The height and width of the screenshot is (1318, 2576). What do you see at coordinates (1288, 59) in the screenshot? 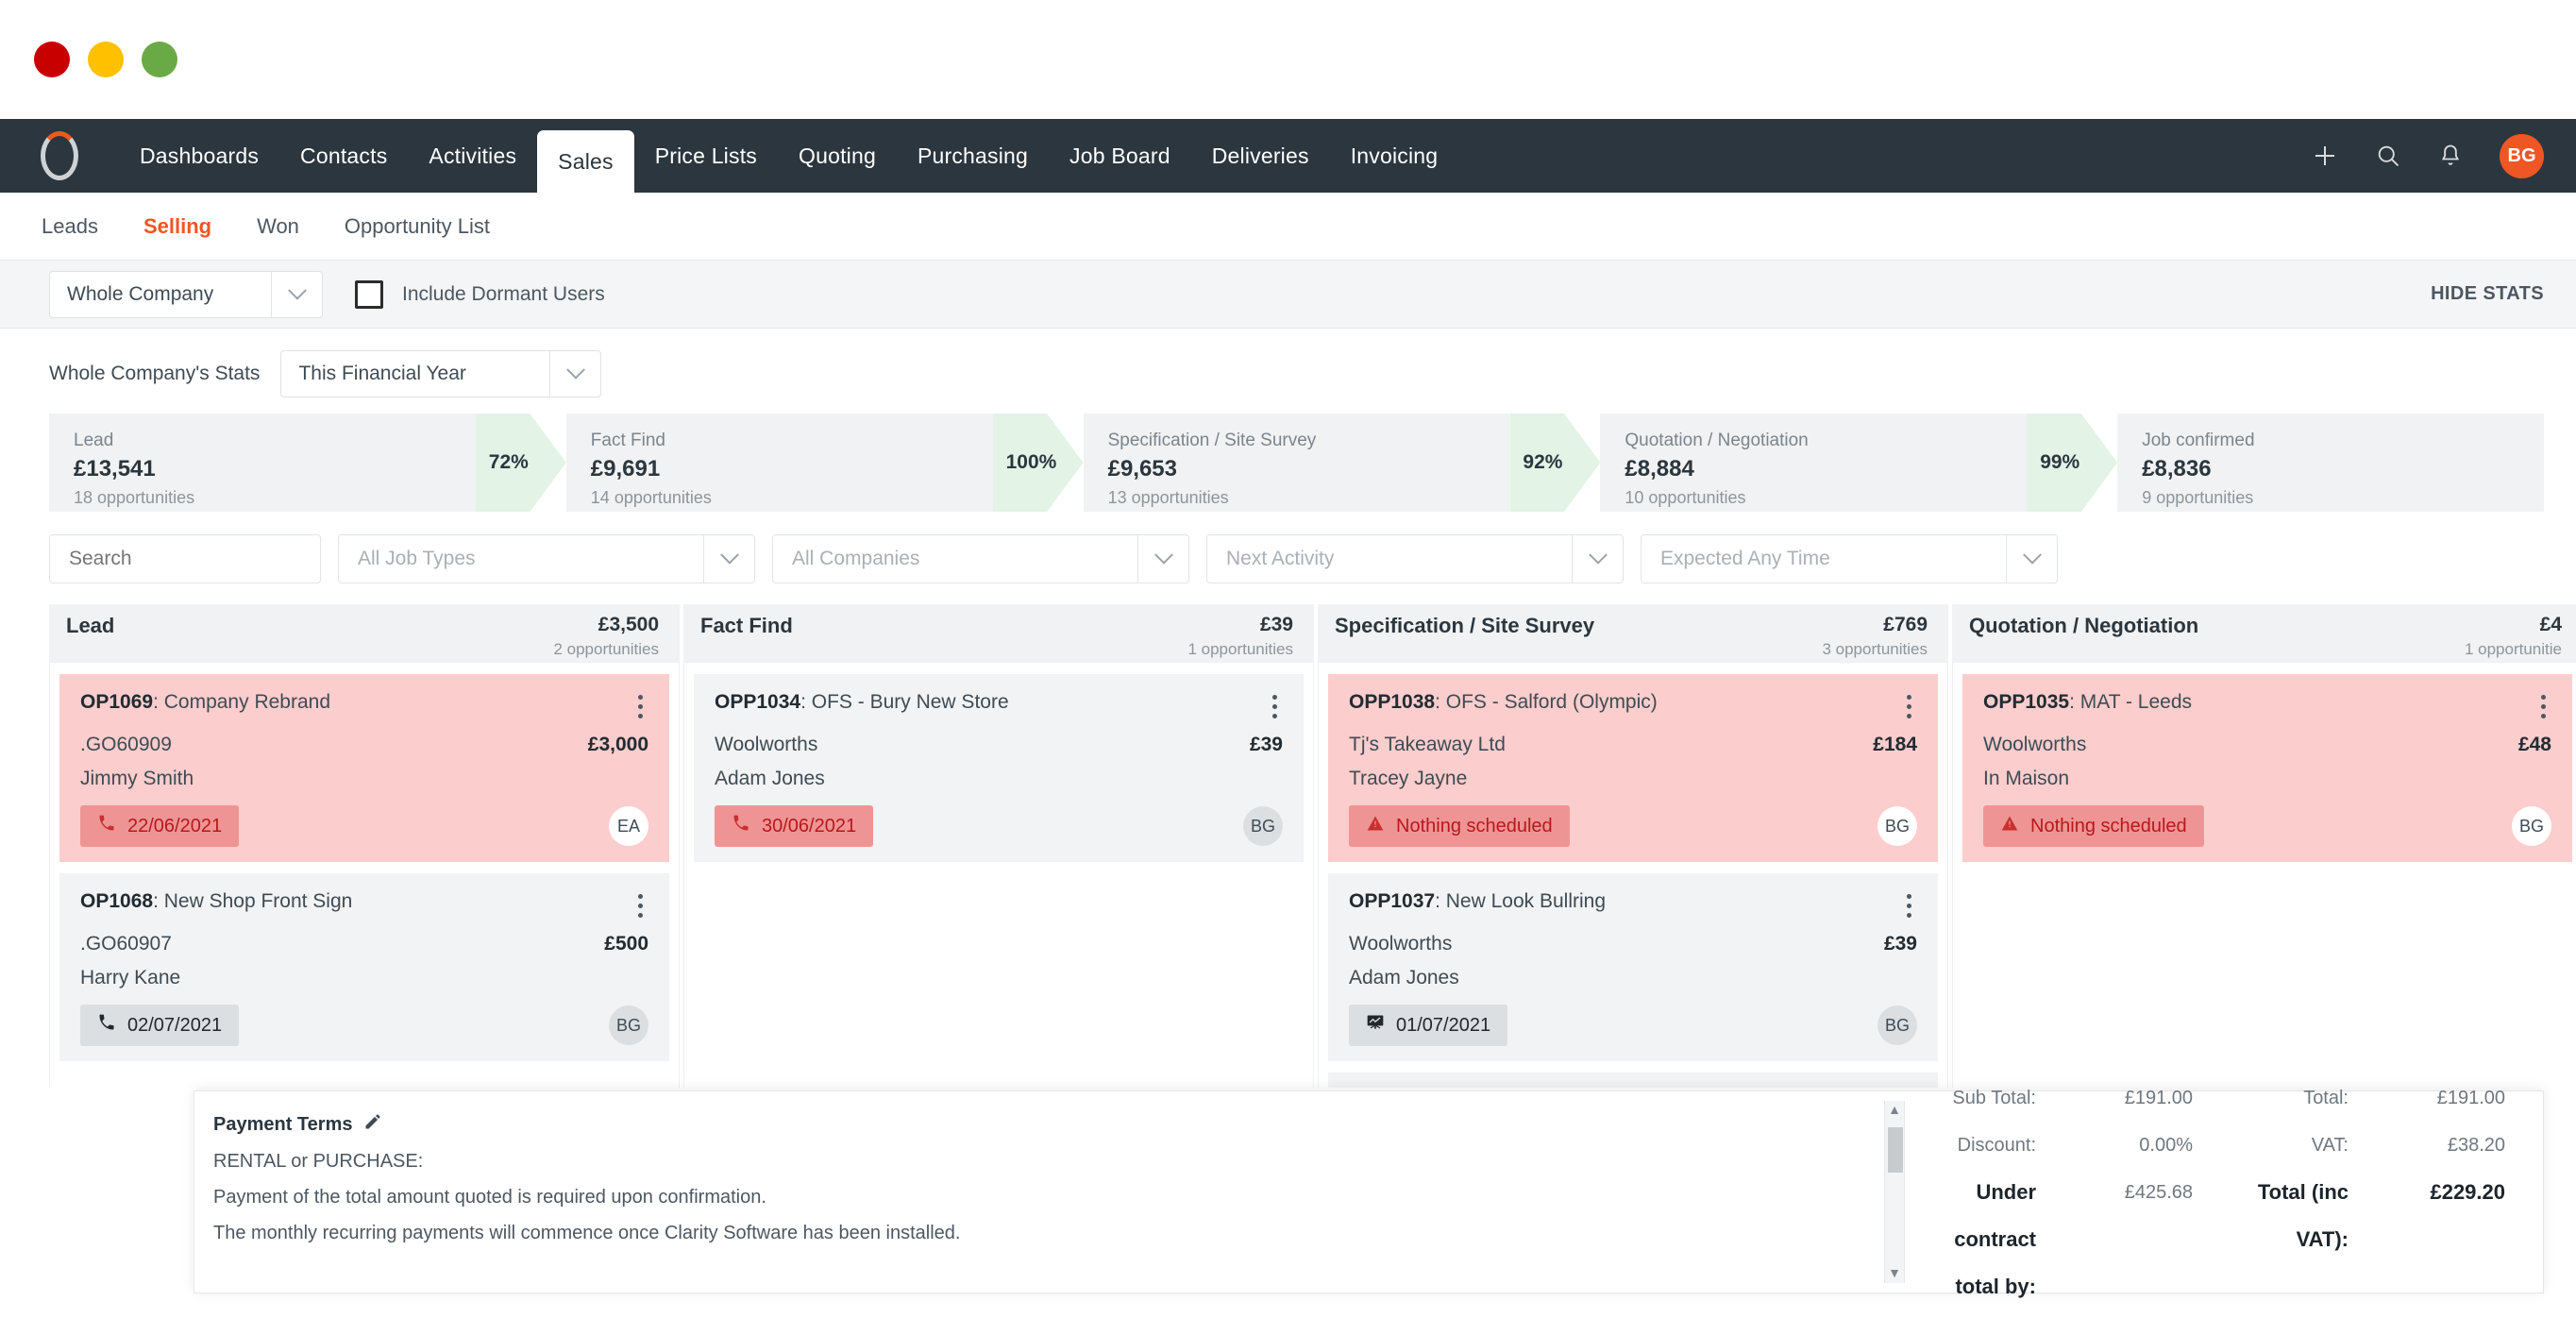
I see `titlebar` at bounding box center [1288, 59].